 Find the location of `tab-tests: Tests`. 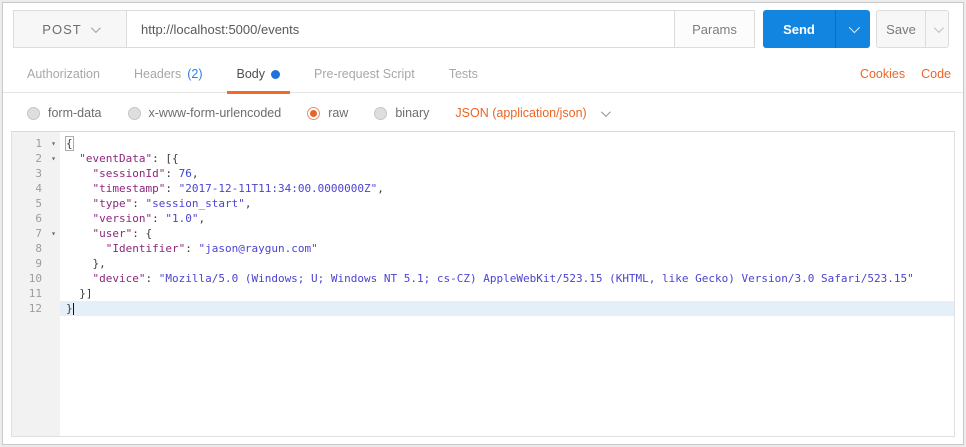

tab-tests: Tests is located at coordinates (463, 74).